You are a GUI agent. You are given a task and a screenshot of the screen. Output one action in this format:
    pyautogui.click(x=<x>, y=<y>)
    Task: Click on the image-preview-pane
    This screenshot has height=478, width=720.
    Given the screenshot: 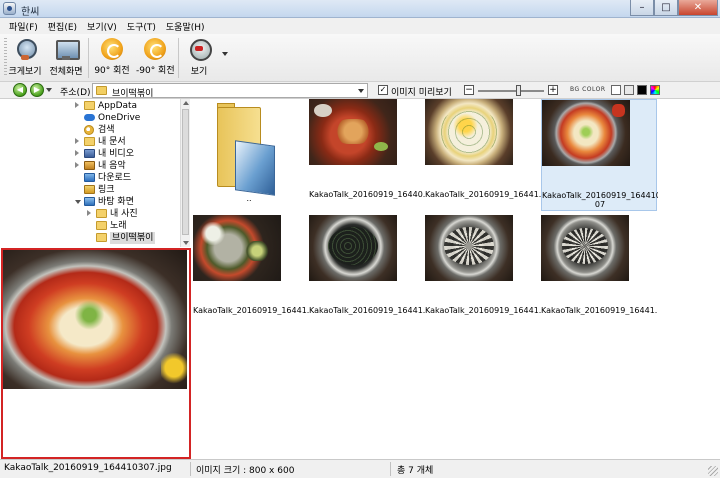 What is the action you would take?
    pyautogui.click(x=96, y=353)
    